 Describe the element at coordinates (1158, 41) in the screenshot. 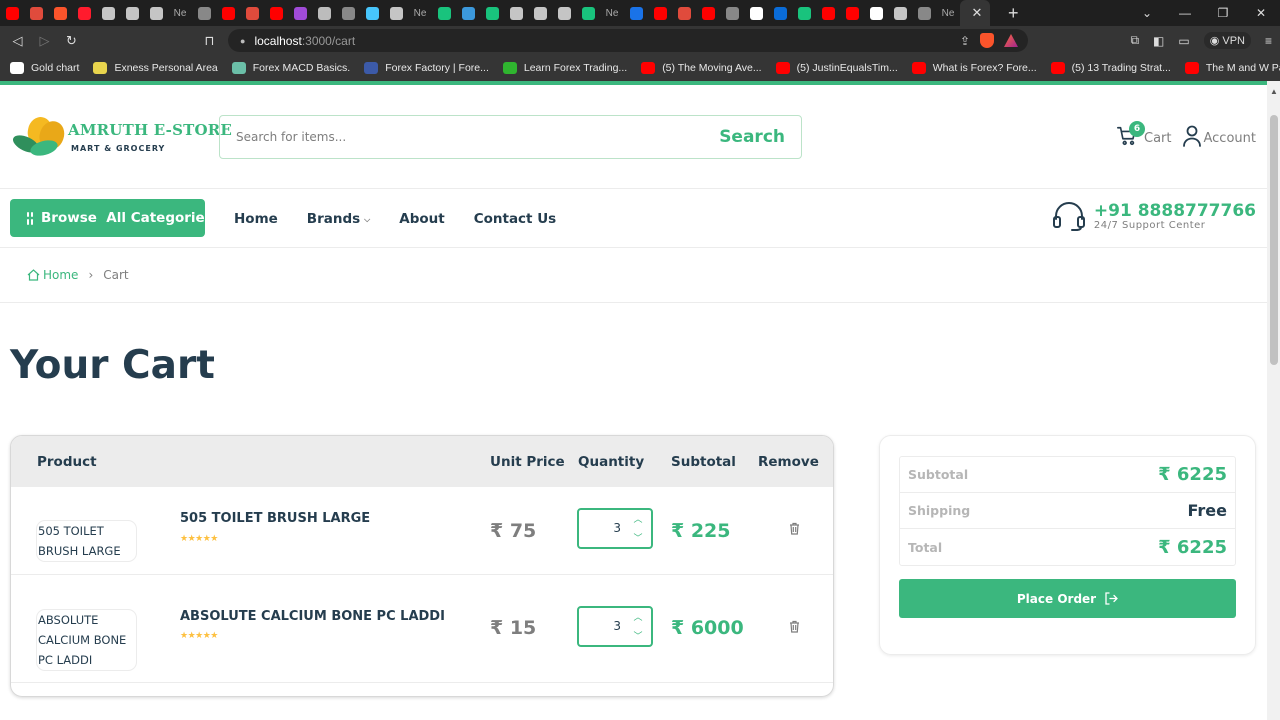

I see `sidebar-icon: ◧` at that location.